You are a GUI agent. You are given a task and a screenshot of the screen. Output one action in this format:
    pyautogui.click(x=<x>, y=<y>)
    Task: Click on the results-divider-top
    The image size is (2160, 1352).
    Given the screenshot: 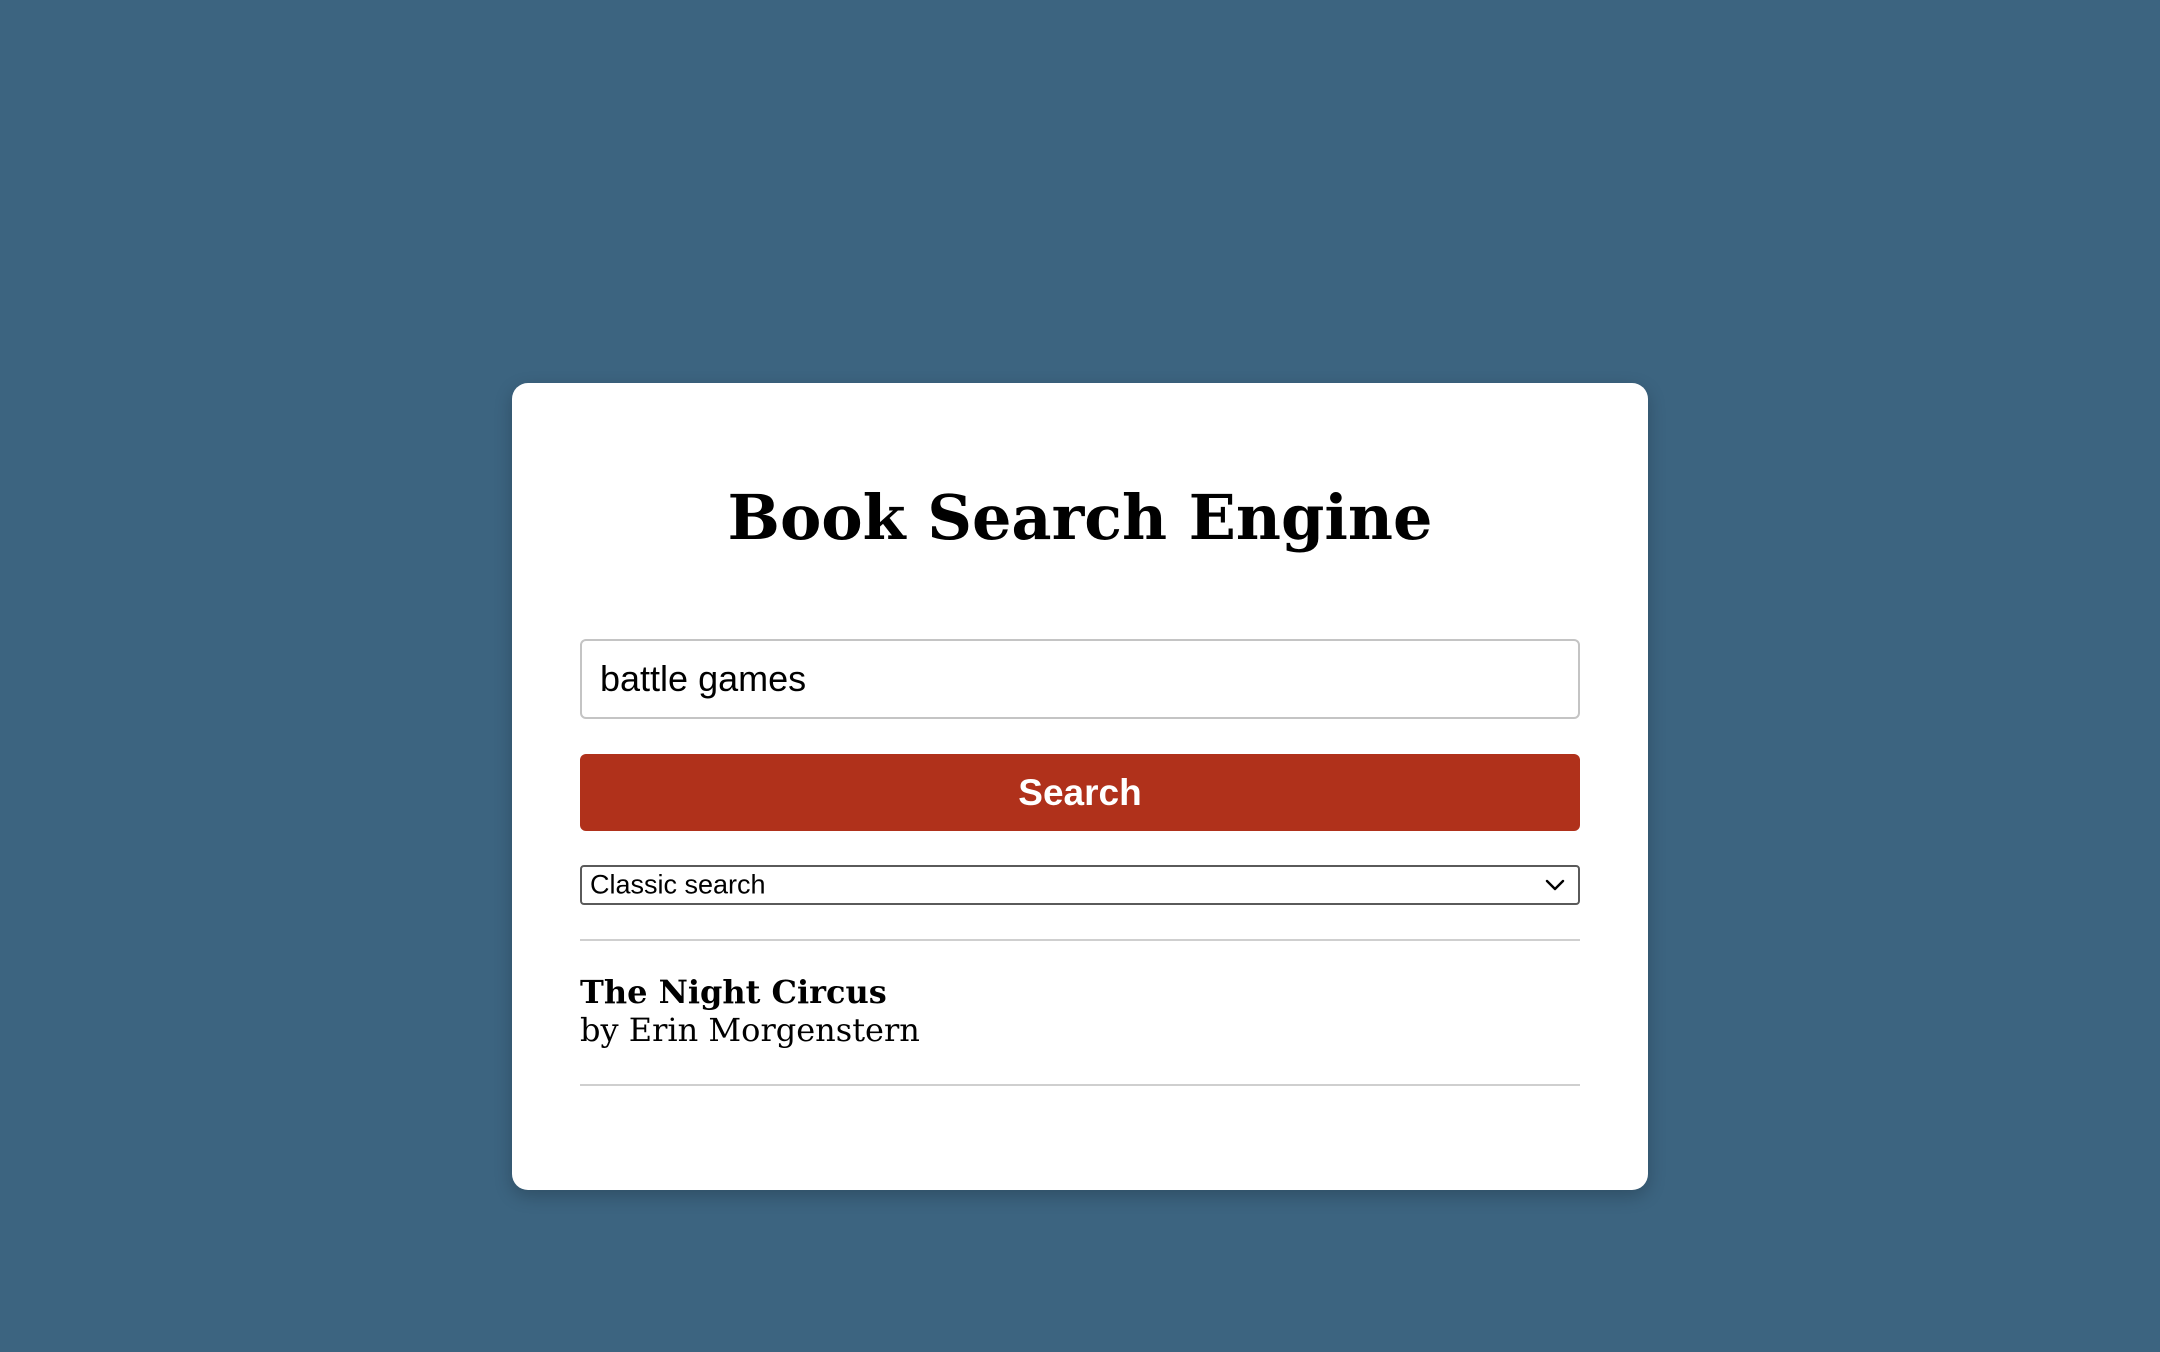 What is the action you would take?
    pyautogui.click(x=1080, y=940)
    